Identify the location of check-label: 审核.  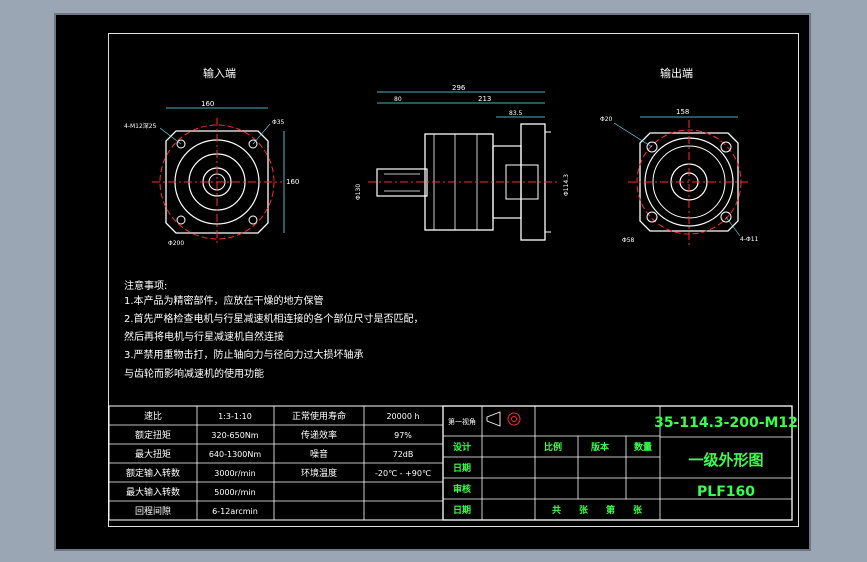
(462, 489).